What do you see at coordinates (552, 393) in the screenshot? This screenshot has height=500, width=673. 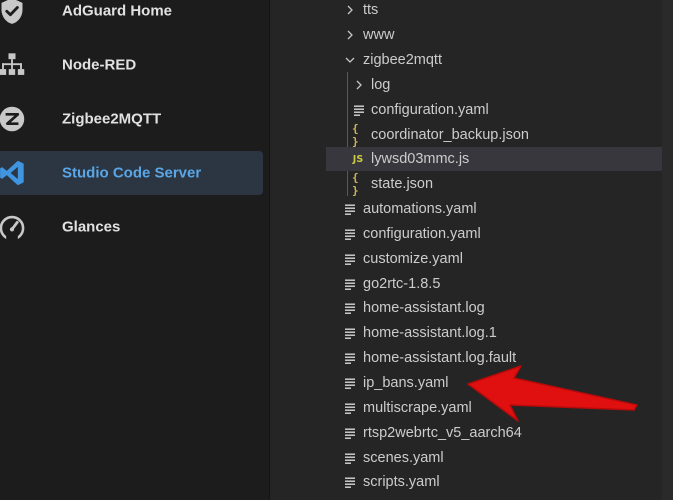 I see `red-arrow-annotation` at bounding box center [552, 393].